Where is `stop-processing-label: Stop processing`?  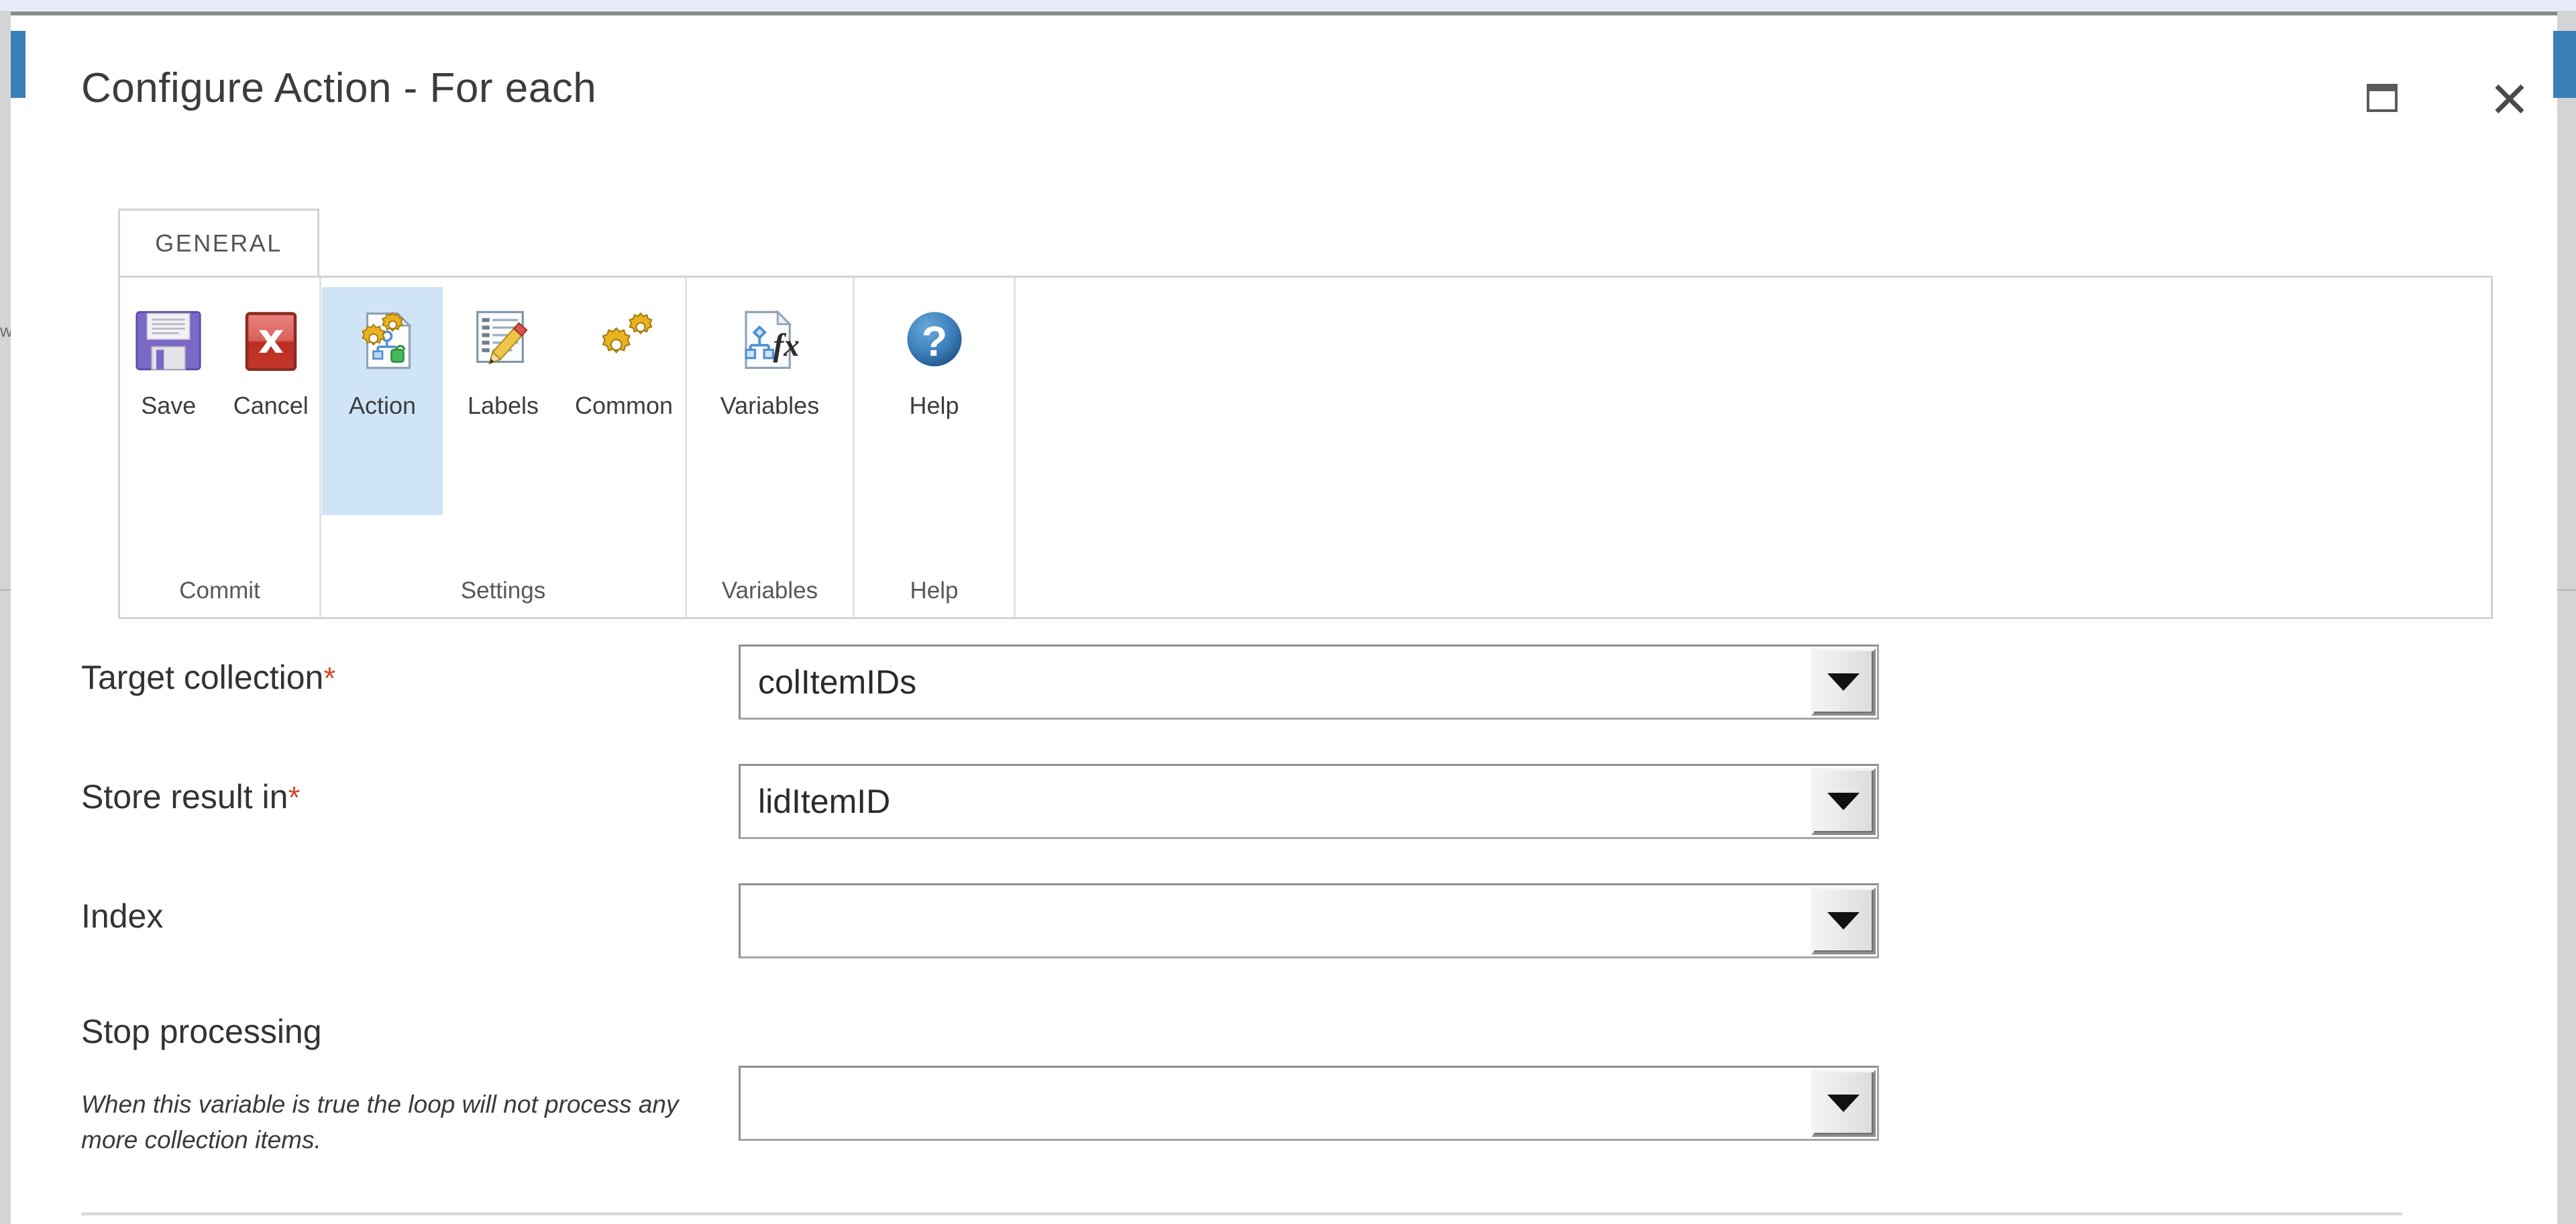 stop-processing-label: Stop processing is located at coordinates (201, 1031).